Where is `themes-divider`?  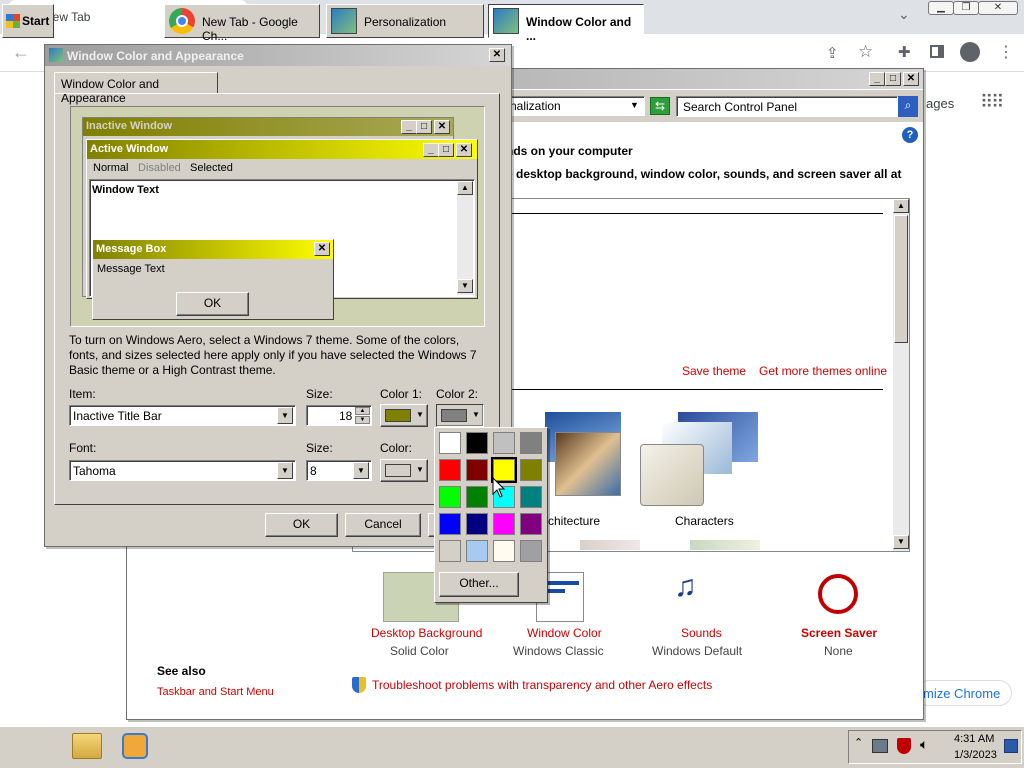 themes-divider is located at coordinates (695, 213).